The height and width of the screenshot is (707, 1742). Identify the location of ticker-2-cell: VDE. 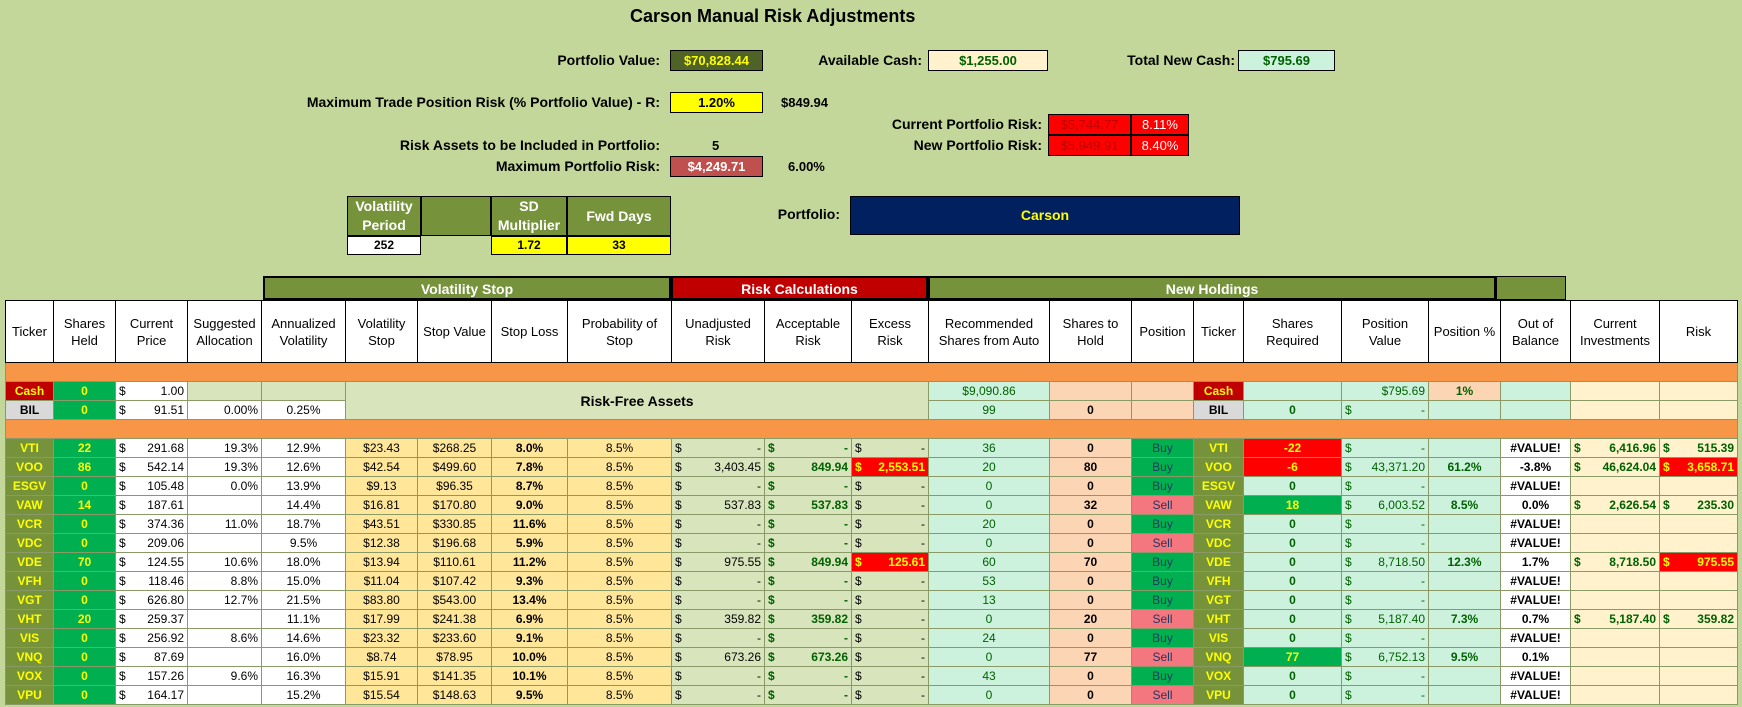
(1218, 562).